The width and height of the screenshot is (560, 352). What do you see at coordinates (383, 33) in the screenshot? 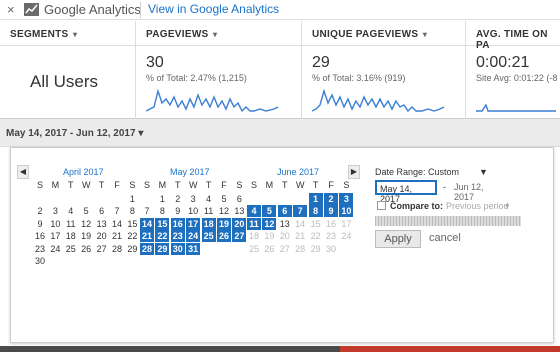
I see `unique-pageviews-header: UNIQUE PAGEVIEWS ▾` at bounding box center [383, 33].